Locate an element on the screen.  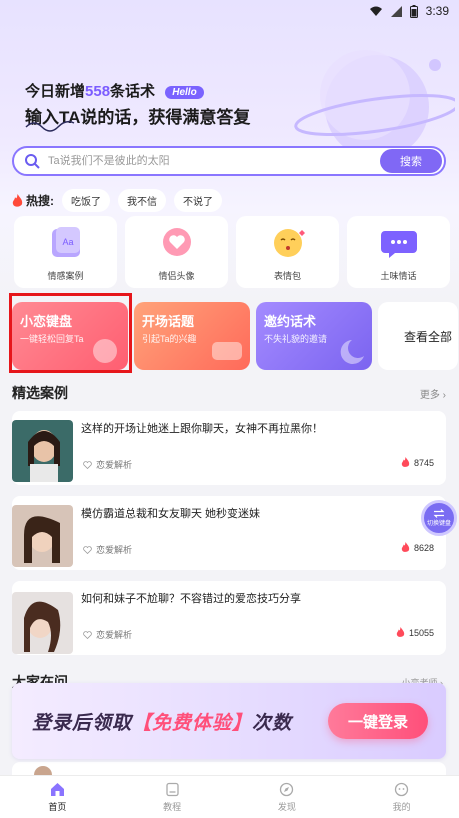
hot-search-text: 热搜: is located at coordinates (40, 201).